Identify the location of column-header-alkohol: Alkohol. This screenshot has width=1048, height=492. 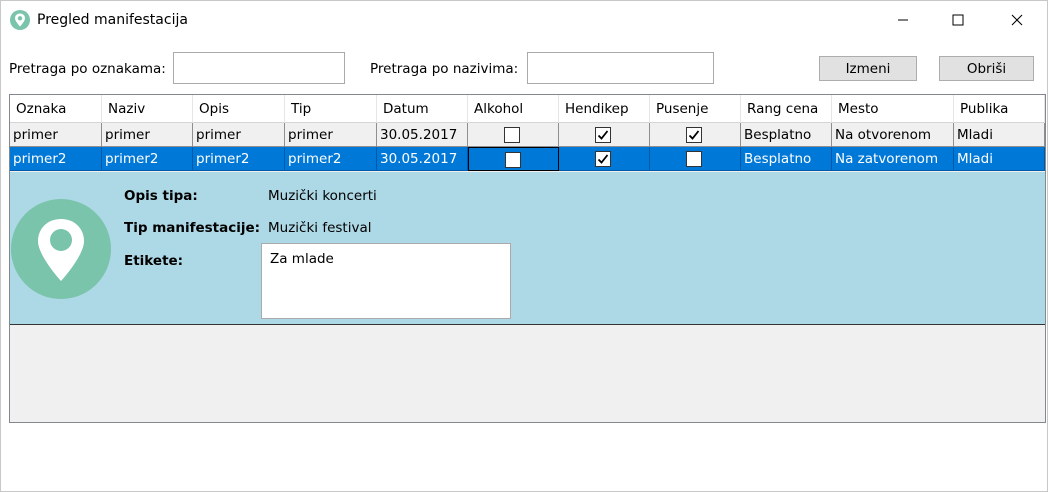
(513, 109).